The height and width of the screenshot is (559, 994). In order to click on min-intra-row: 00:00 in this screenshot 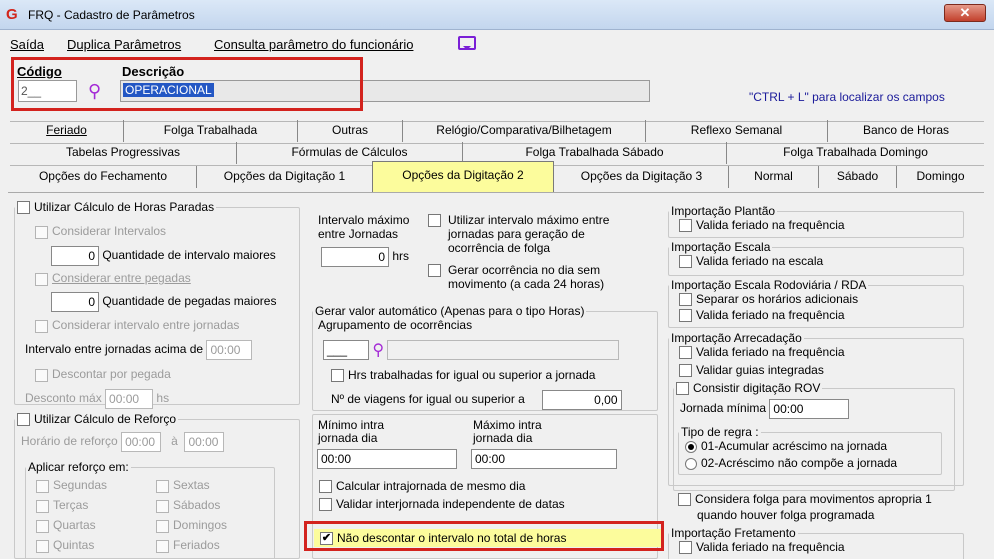, I will do `click(387, 459)`.